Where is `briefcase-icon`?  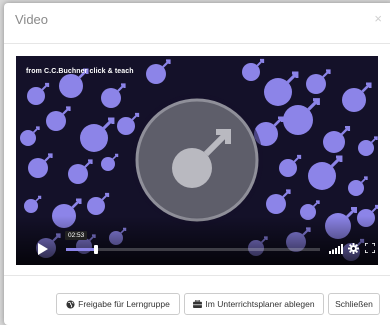 briefcase-icon is located at coordinates (198, 304).